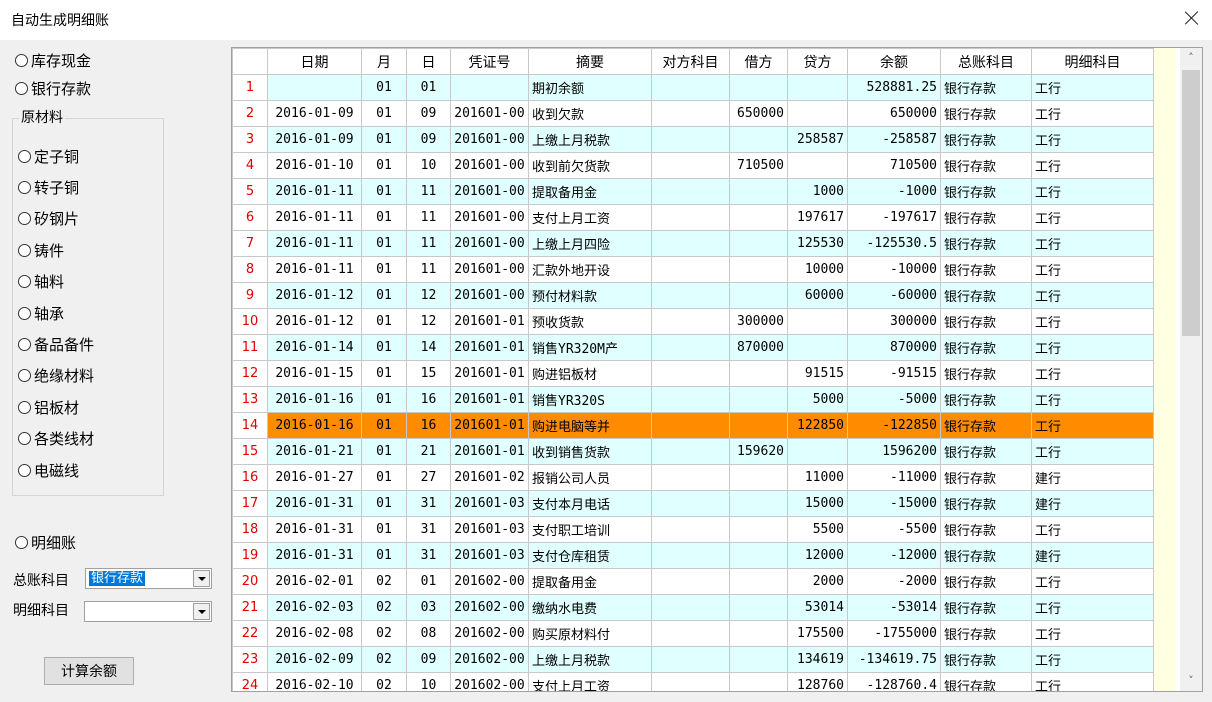  I want to click on table-cell: -122850, so click(894, 425).